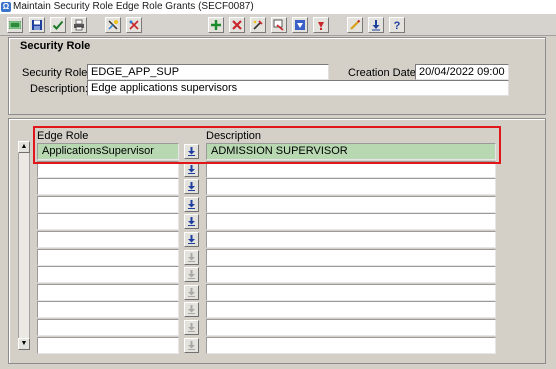 The height and width of the screenshot is (369, 556). What do you see at coordinates (383, 73) in the screenshot?
I see `creation-date-label: Creation Date:` at bounding box center [383, 73].